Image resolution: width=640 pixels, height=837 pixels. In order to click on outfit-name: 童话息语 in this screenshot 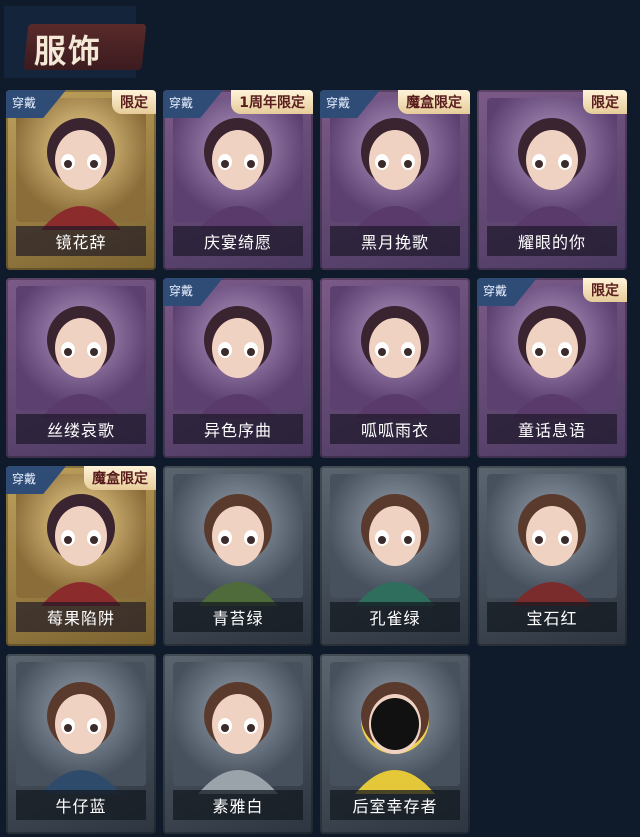, I will do `click(552, 429)`.